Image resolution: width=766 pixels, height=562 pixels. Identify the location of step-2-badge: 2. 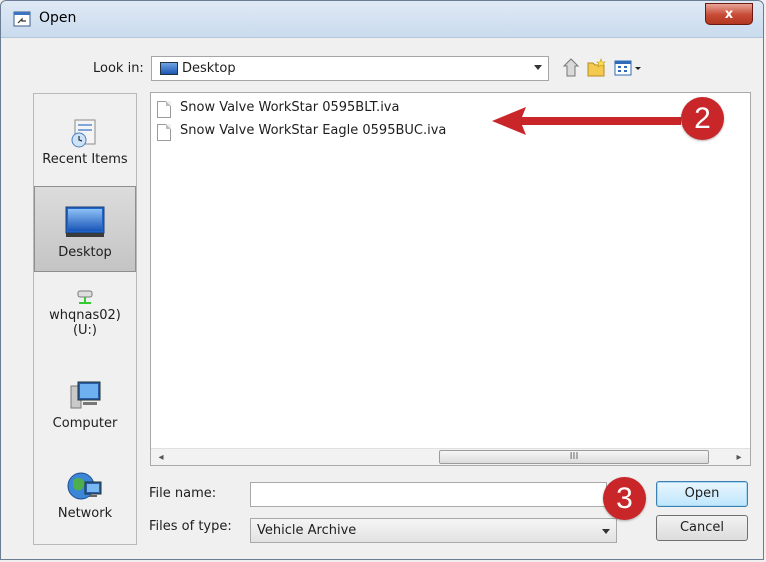
(702, 118).